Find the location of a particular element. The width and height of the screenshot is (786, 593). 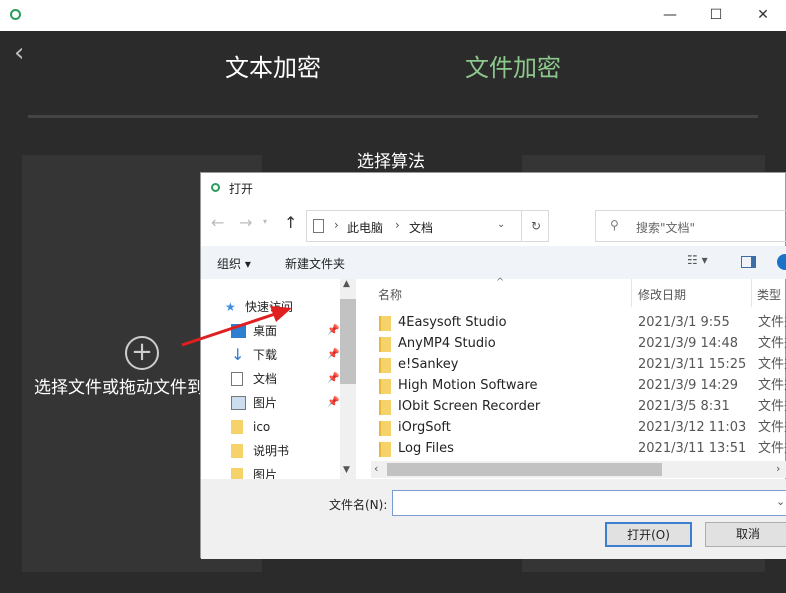

red-arrow-annotation is located at coordinates (236, 326).